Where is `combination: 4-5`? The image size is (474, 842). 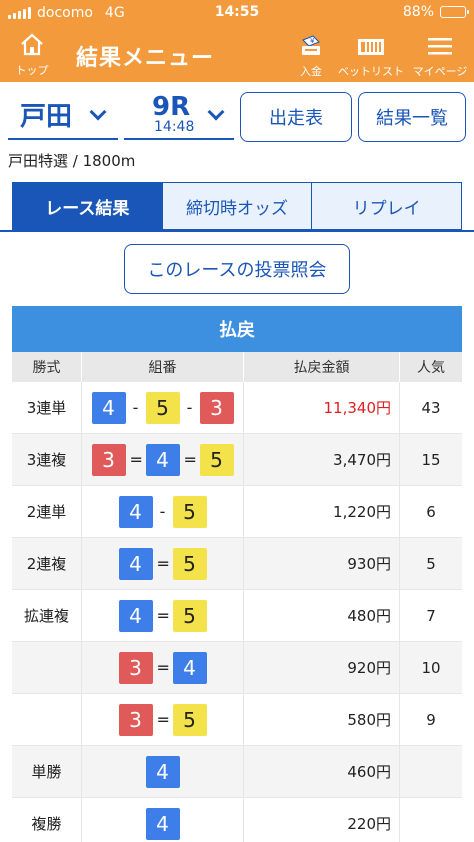
combination: 4-5 is located at coordinates (163, 511).